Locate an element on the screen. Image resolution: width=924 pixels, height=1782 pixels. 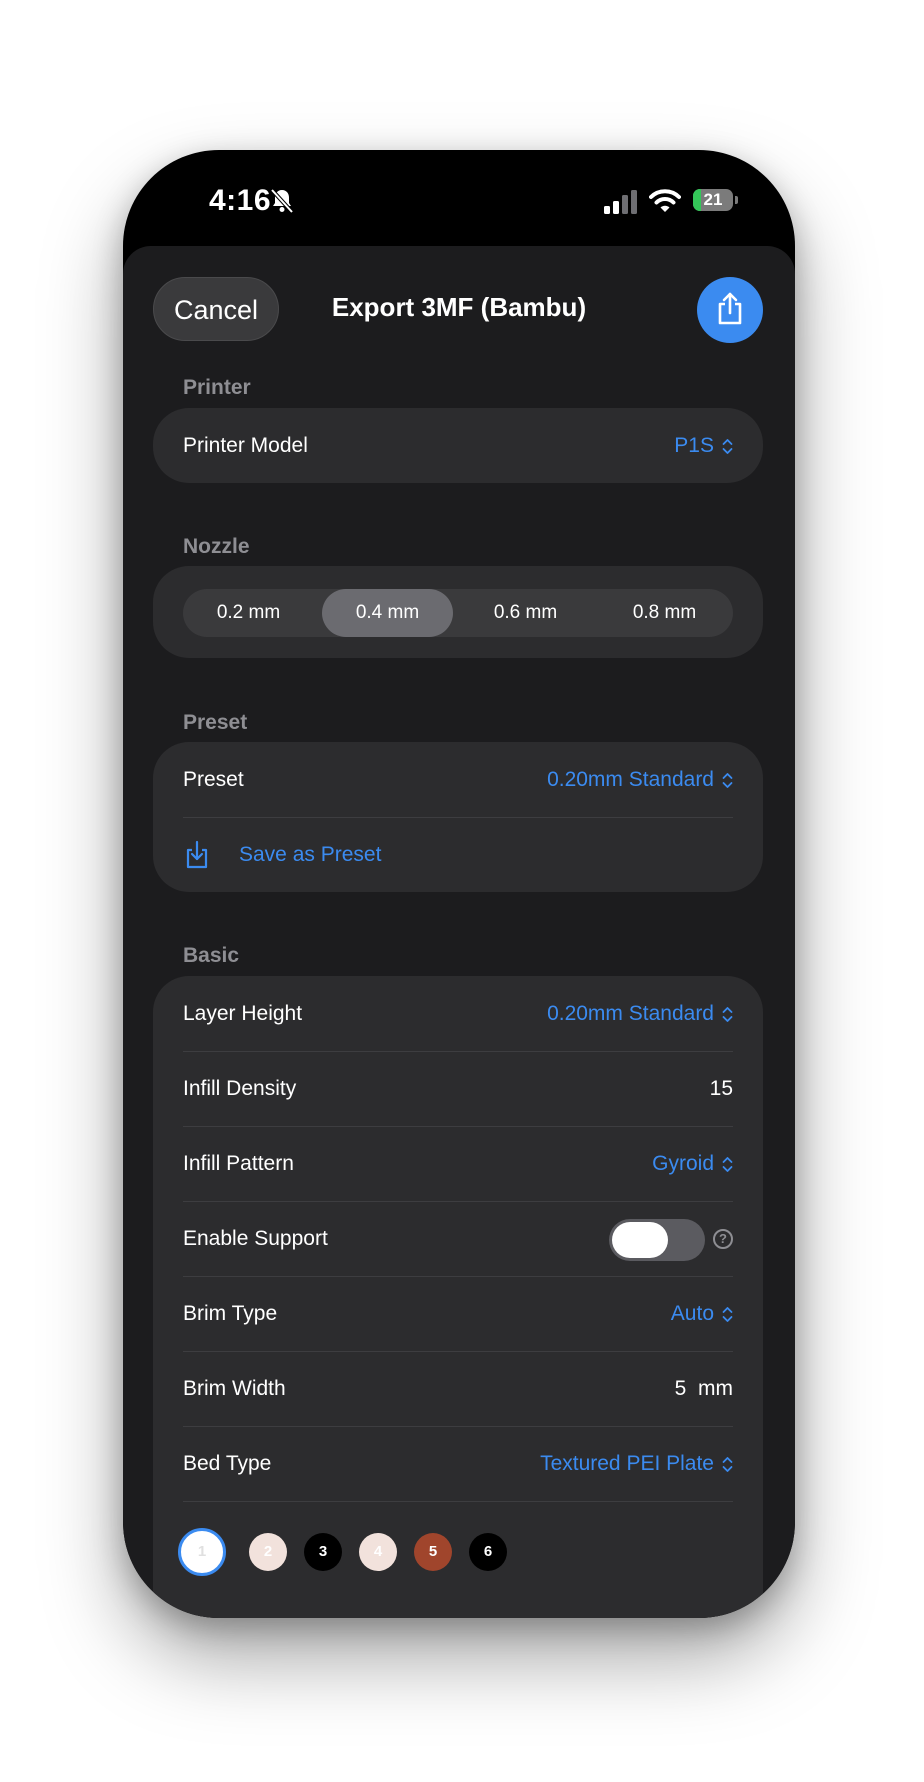
toggle-knob is located at coordinates (640, 1240).